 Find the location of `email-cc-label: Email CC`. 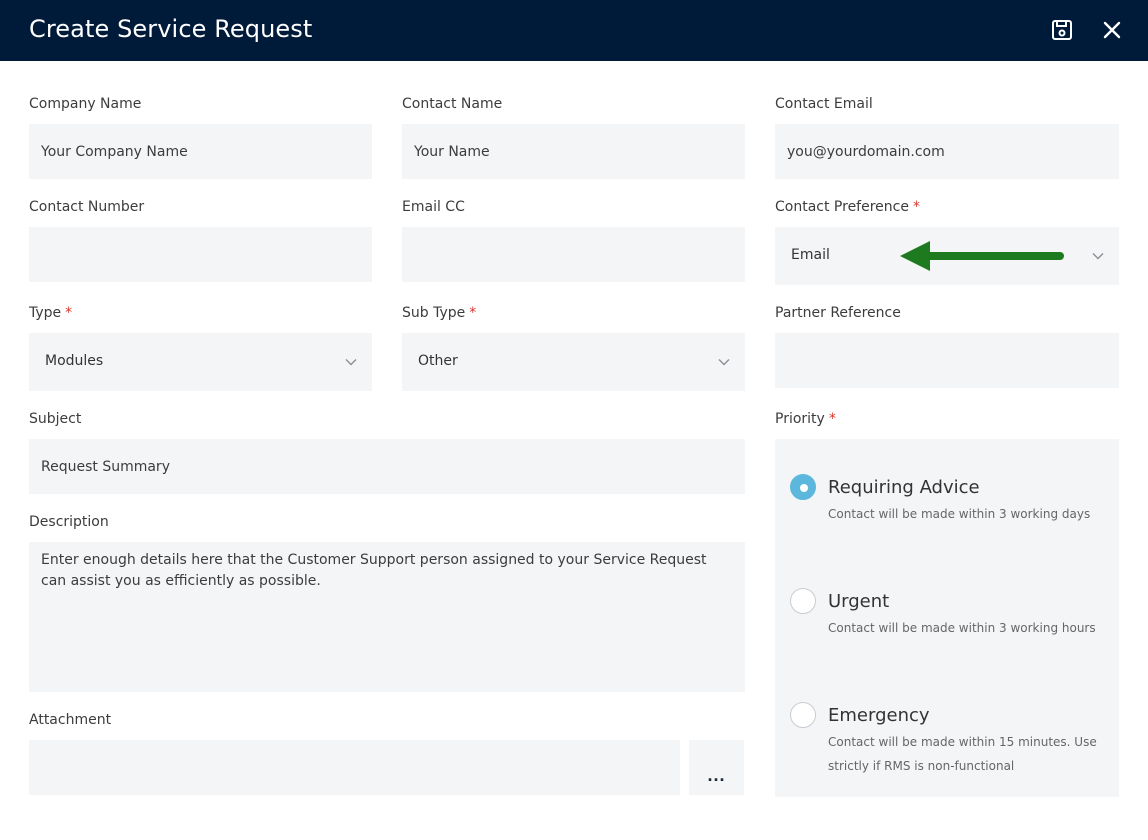

email-cc-label: Email CC is located at coordinates (433, 207).